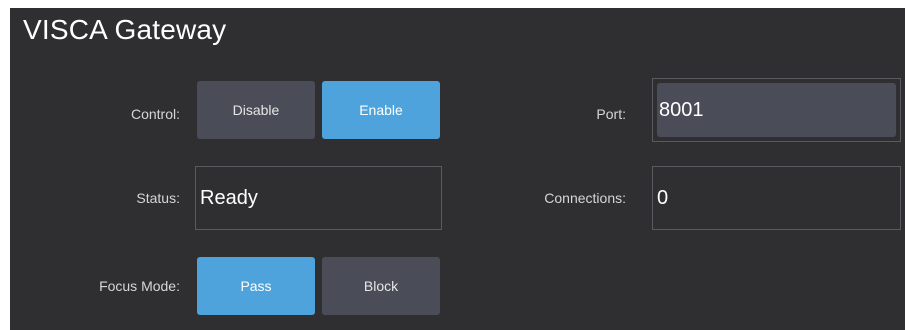 The image size is (905, 330). What do you see at coordinates (155, 114) in the screenshot?
I see `control-label: Control:` at bounding box center [155, 114].